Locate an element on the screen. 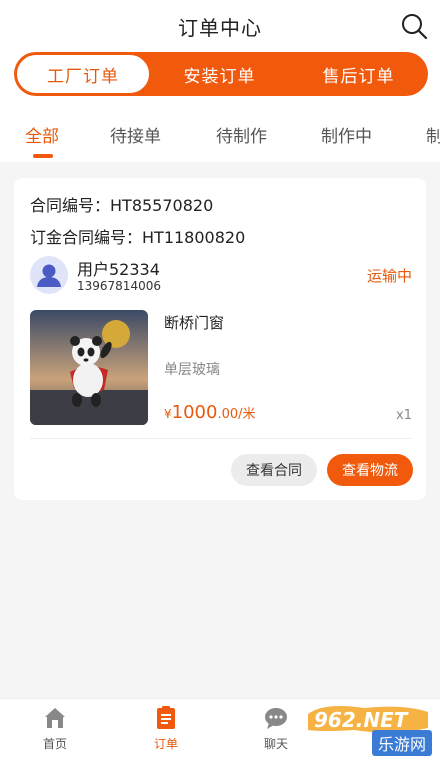 This screenshot has width=440, height=760. deposit-value: HT11800820 is located at coordinates (194, 237).